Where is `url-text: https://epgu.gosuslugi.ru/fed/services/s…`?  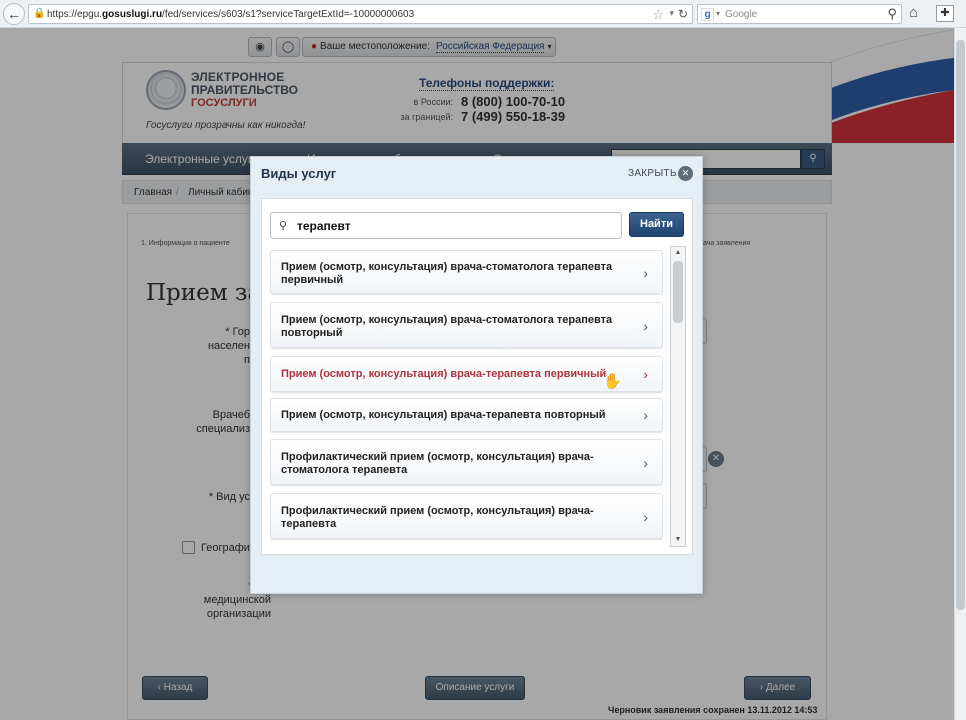 url-text: https://epgu.gosuslugi.ru/fed/services/s… is located at coordinates (230, 14).